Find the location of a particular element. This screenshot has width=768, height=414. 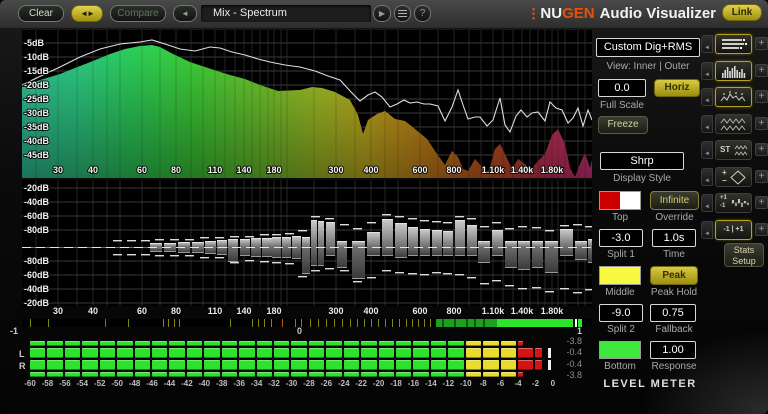

correlation-scale-label: 0 is located at coordinates (300, 331).